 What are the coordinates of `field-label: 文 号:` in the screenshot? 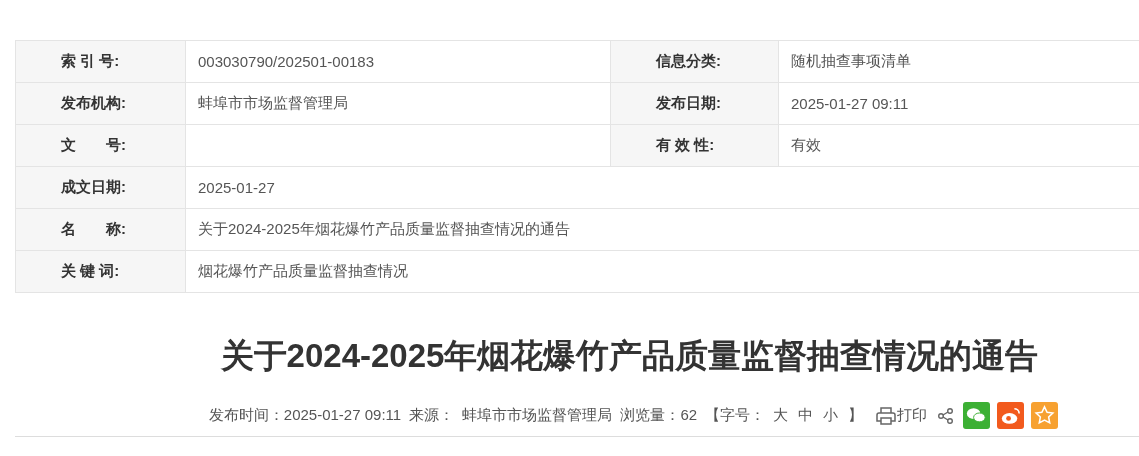 It's located at (100, 145).